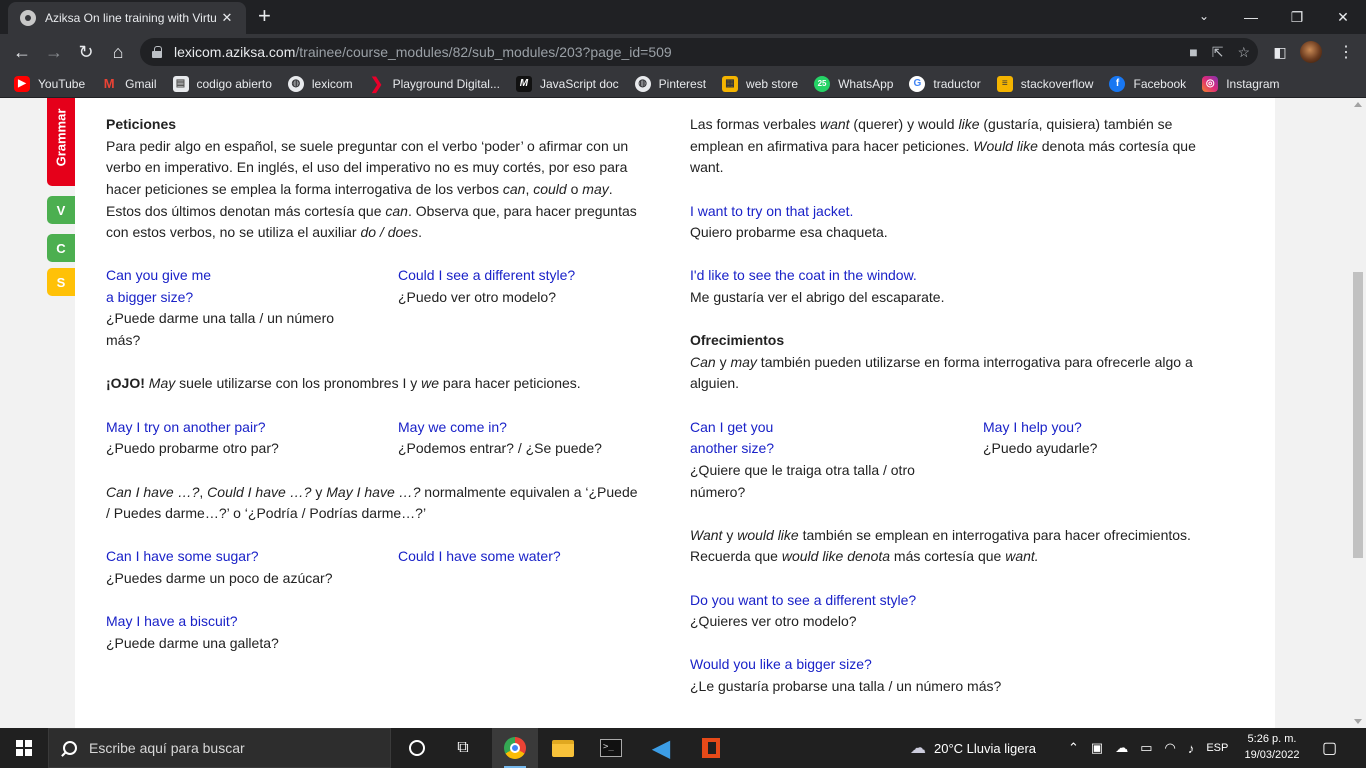 The width and height of the screenshot is (1366, 768). What do you see at coordinates (715, 383) in the screenshot?
I see `ofrecimientos-line-2: alguien.` at bounding box center [715, 383].